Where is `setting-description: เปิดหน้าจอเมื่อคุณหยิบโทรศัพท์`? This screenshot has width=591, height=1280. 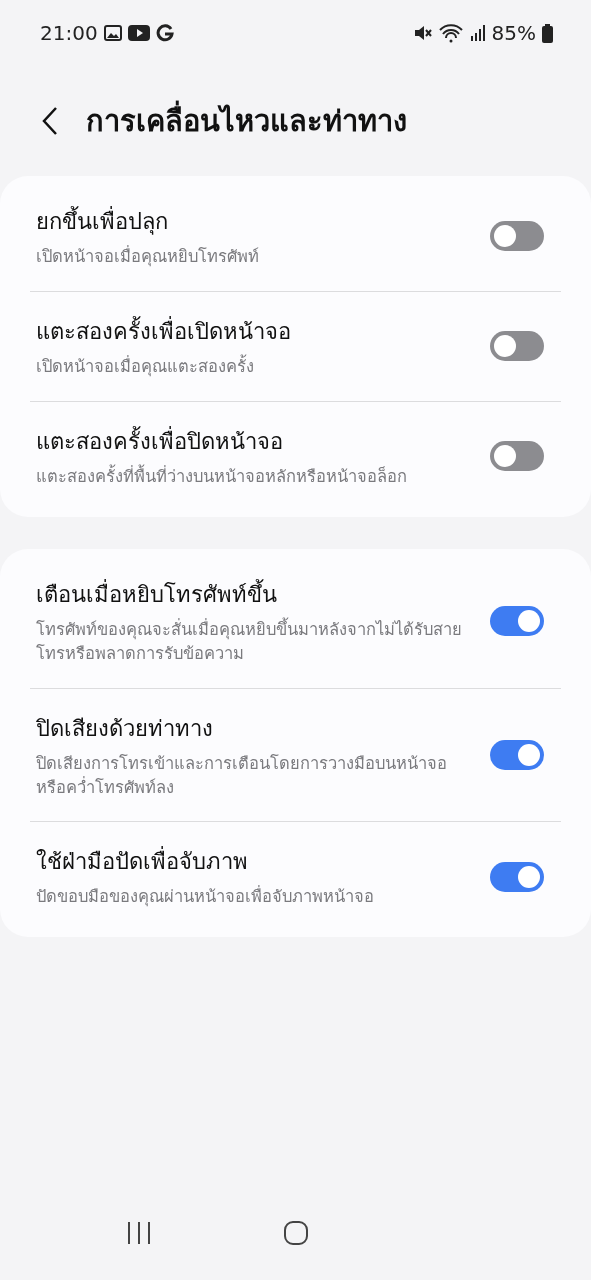 setting-description: เปิดหน้าจอเมื่อคุณหยิบโทรศัพท์ is located at coordinates (148, 257).